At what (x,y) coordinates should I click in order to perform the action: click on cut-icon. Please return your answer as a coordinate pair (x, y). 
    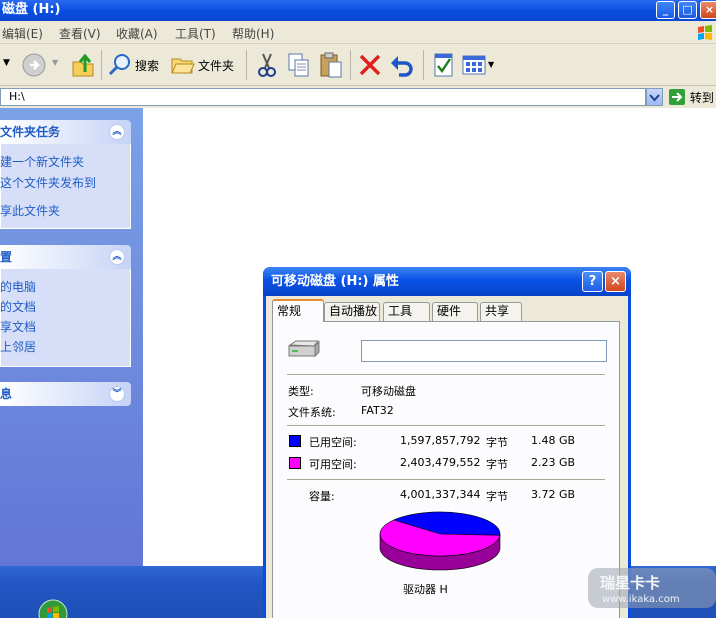
    Looking at the image, I should click on (267, 65).